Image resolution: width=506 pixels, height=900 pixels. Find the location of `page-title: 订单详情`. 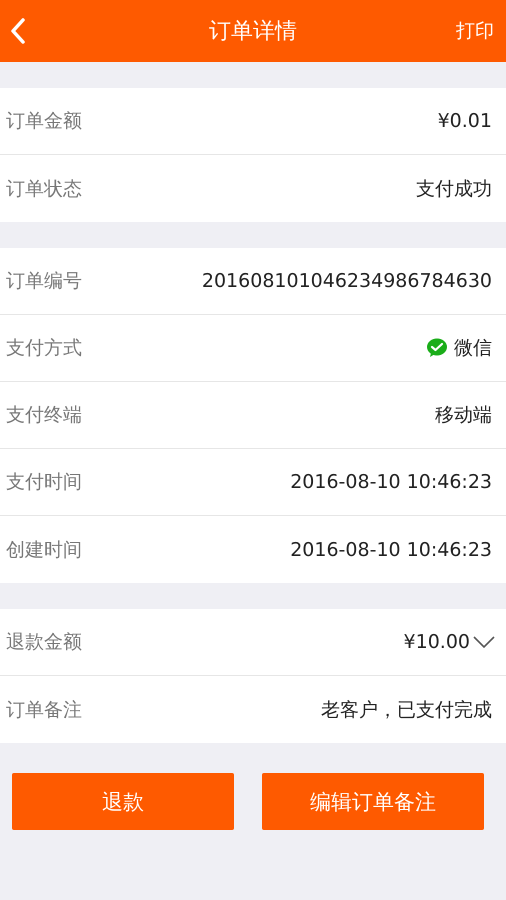

page-title: 订单详情 is located at coordinates (253, 32).